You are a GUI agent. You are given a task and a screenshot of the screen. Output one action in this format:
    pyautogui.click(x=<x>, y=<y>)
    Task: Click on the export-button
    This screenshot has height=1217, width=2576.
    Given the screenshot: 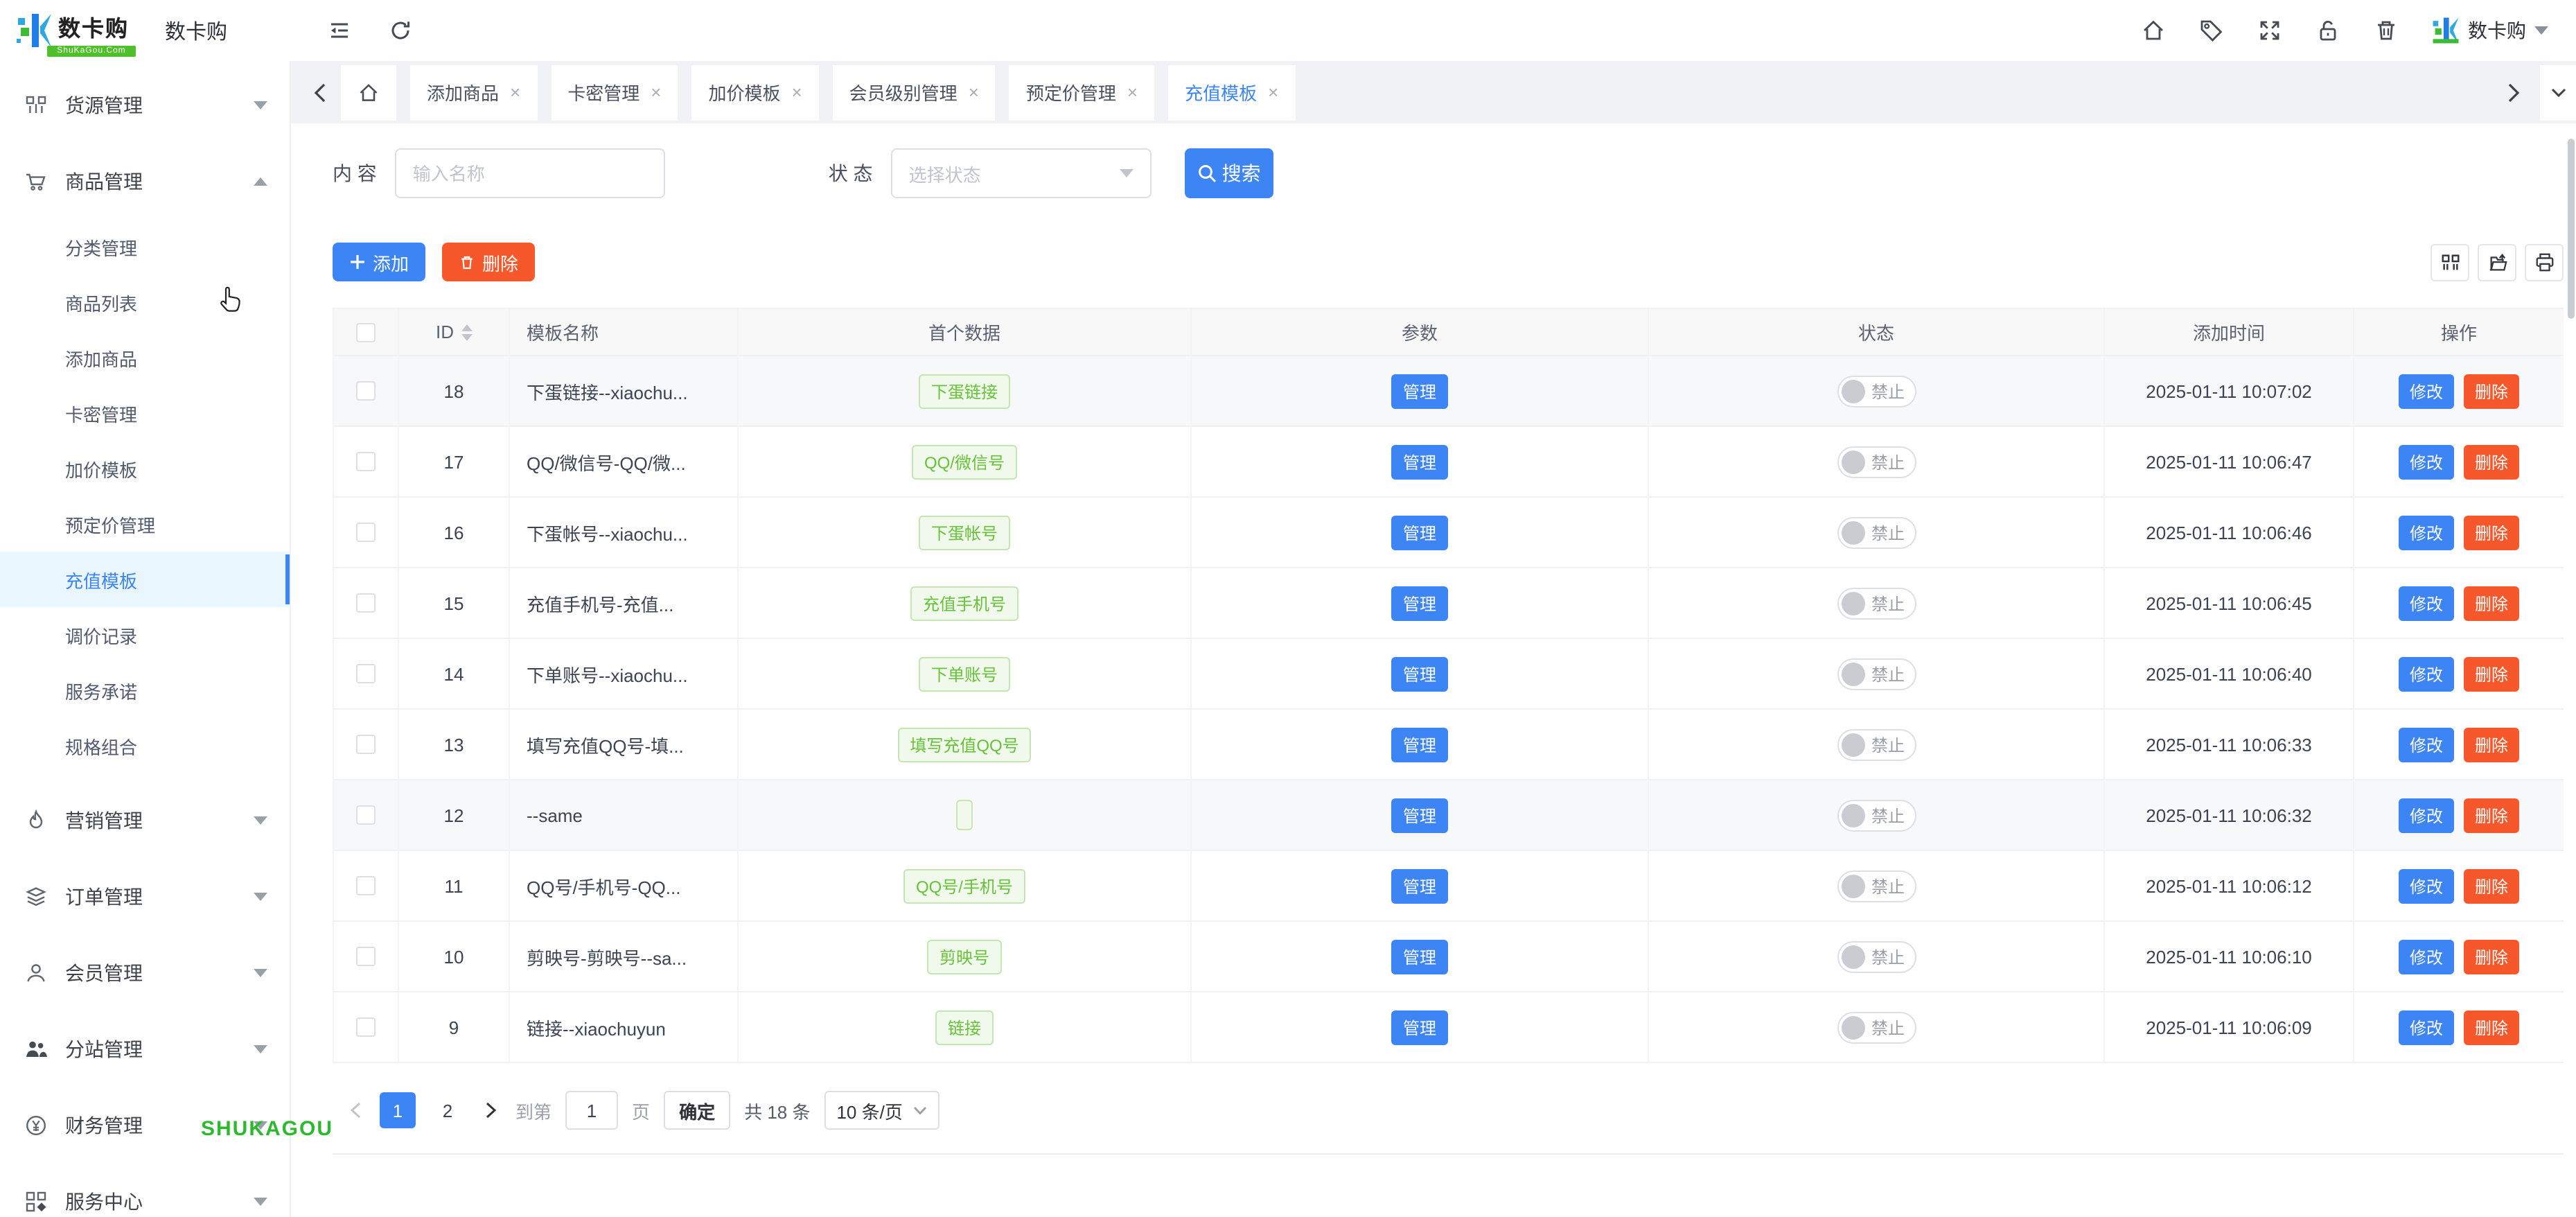 What is the action you would take?
    pyautogui.click(x=2497, y=262)
    